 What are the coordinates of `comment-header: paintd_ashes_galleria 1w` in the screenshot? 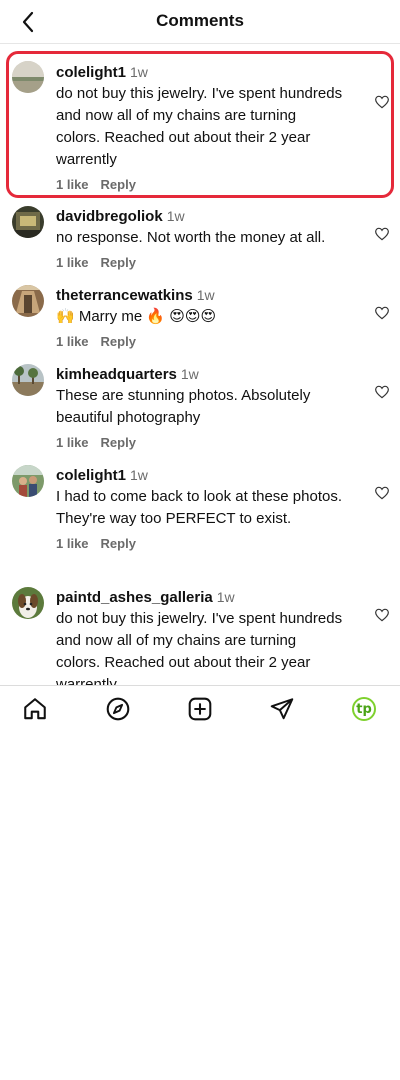 It's located at (200, 597).